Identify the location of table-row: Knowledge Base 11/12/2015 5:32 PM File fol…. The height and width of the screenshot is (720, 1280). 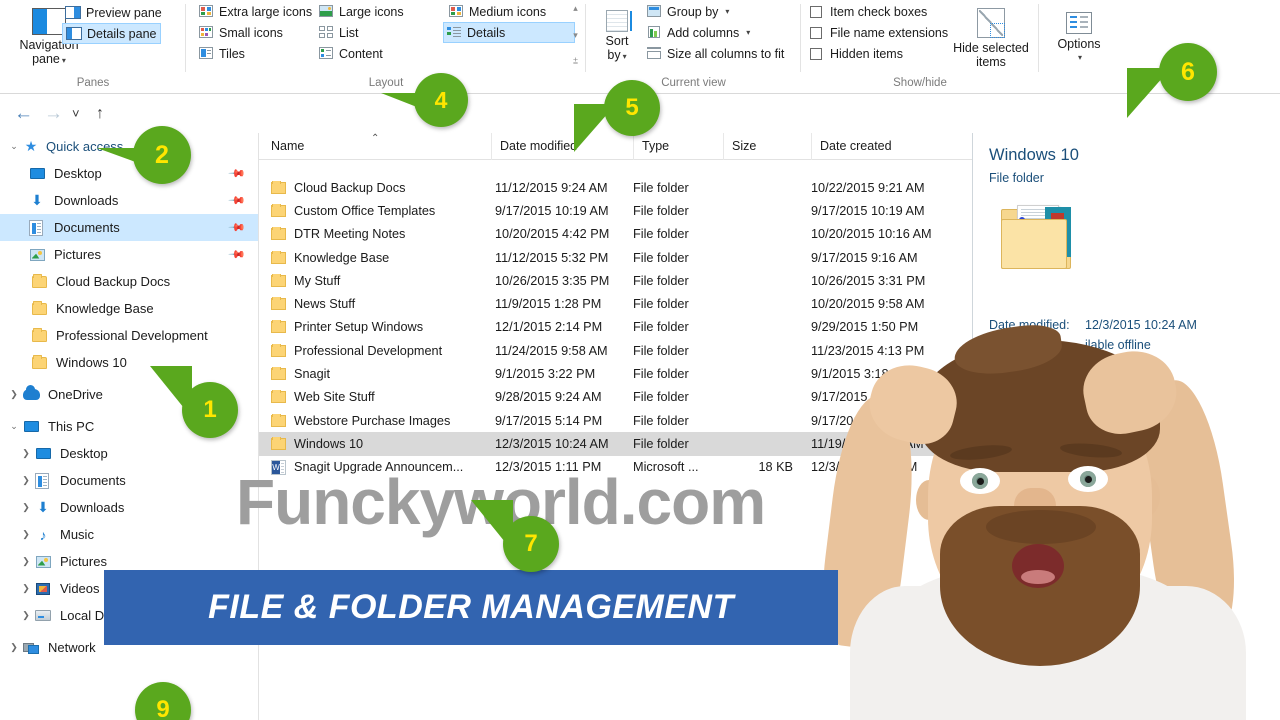
(615, 257).